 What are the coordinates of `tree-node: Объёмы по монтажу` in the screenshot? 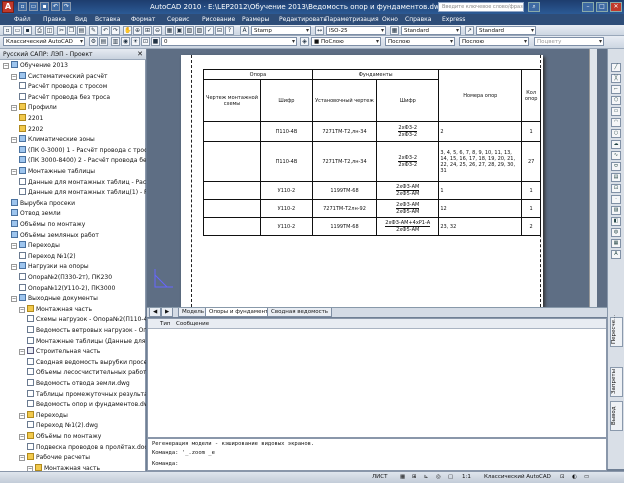 It's located at (48, 225).